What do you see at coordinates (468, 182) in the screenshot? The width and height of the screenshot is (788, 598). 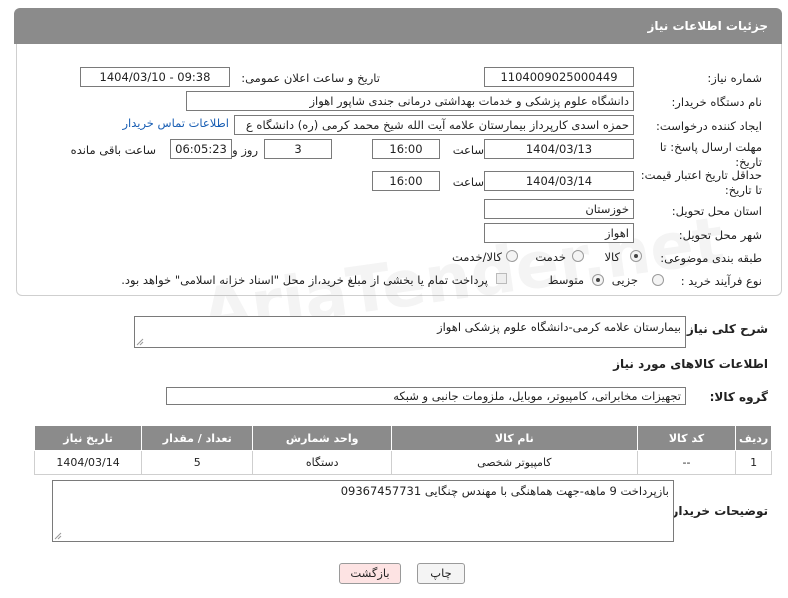 I see `price-validity-time-label: ساعت` at bounding box center [468, 182].